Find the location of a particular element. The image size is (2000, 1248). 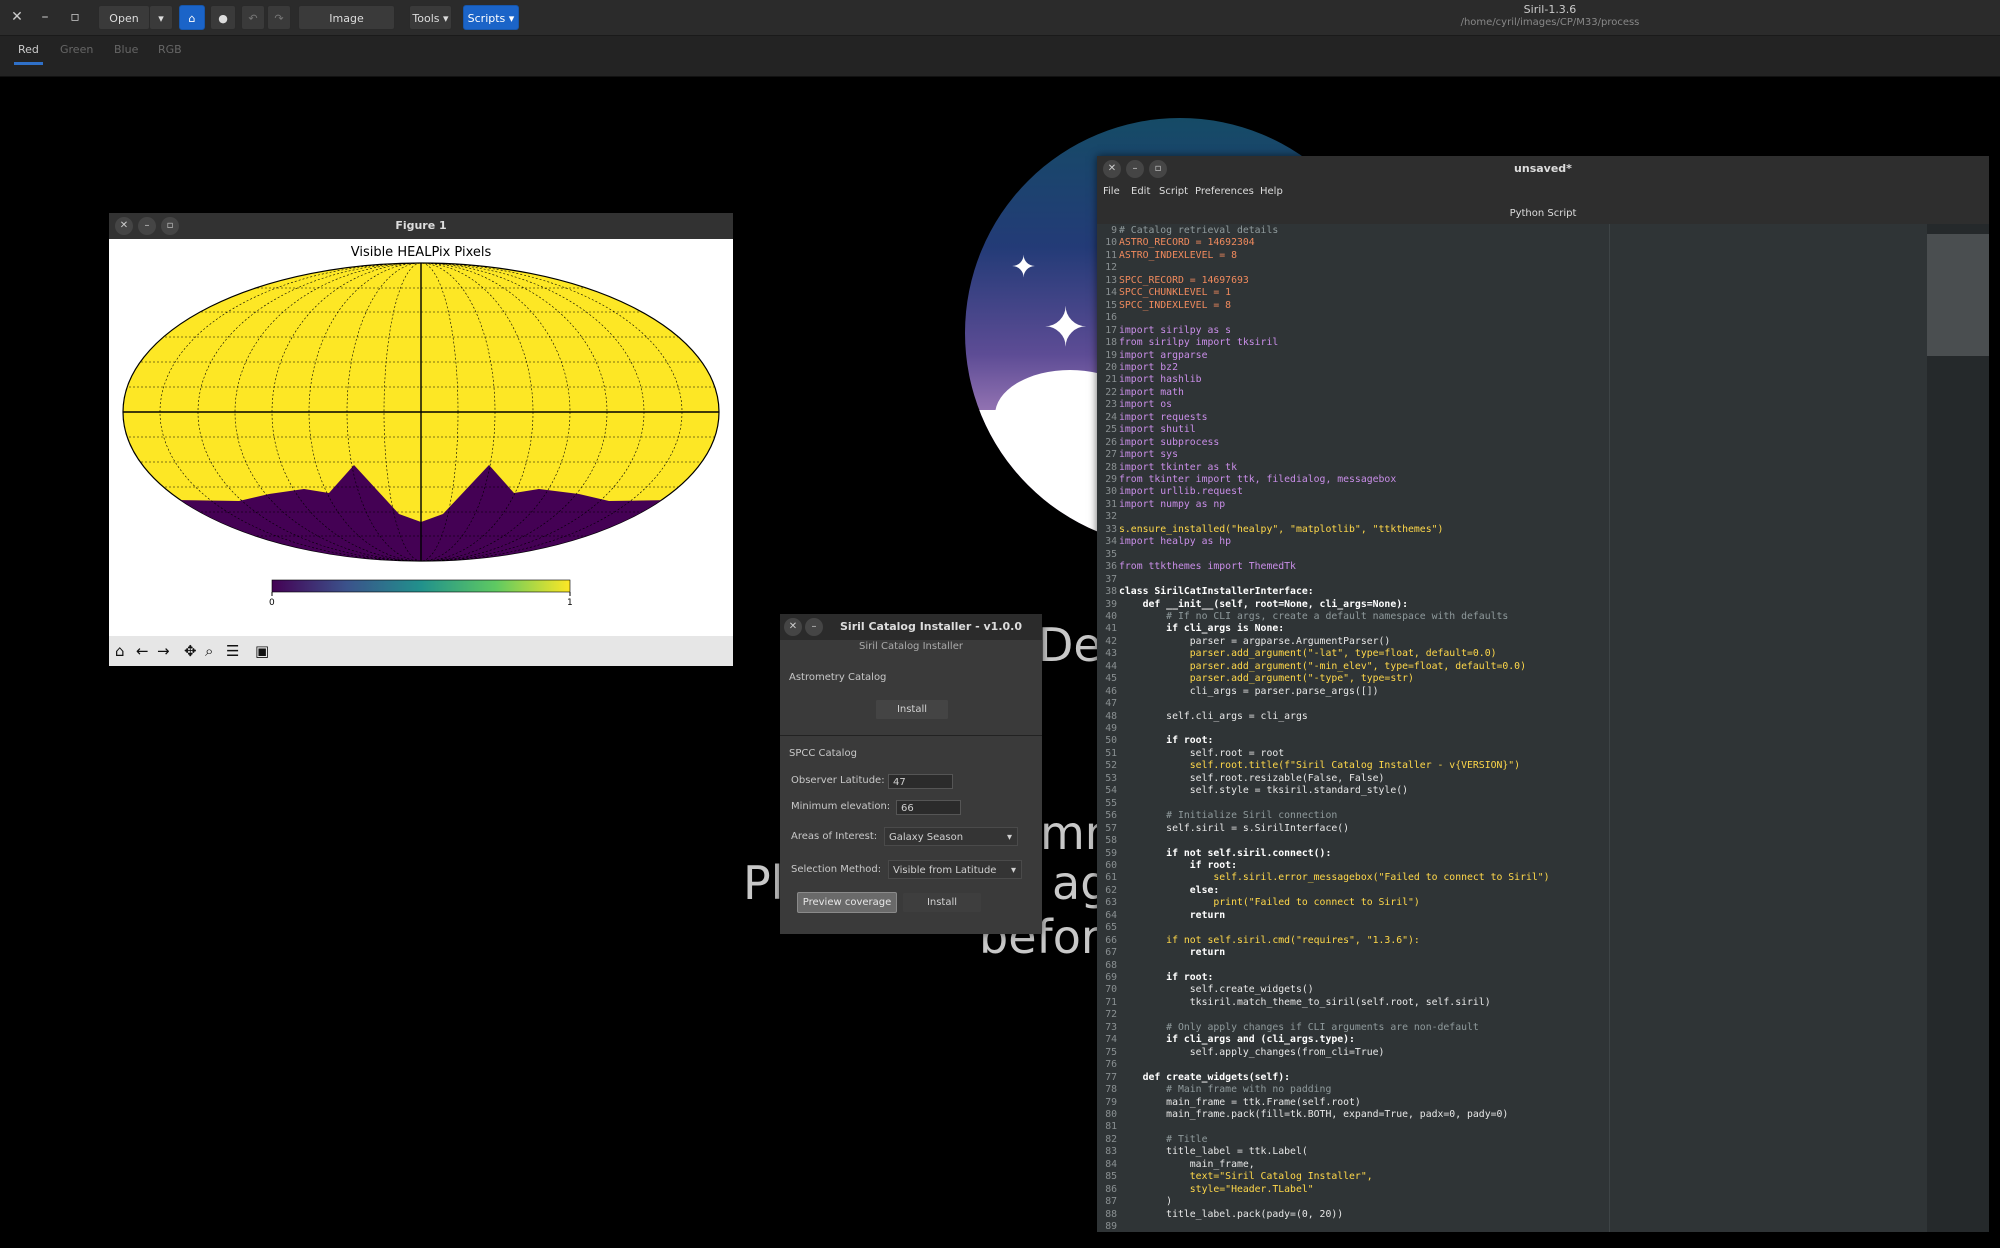

redo-button: ↷ is located at coordinates (279, 17).